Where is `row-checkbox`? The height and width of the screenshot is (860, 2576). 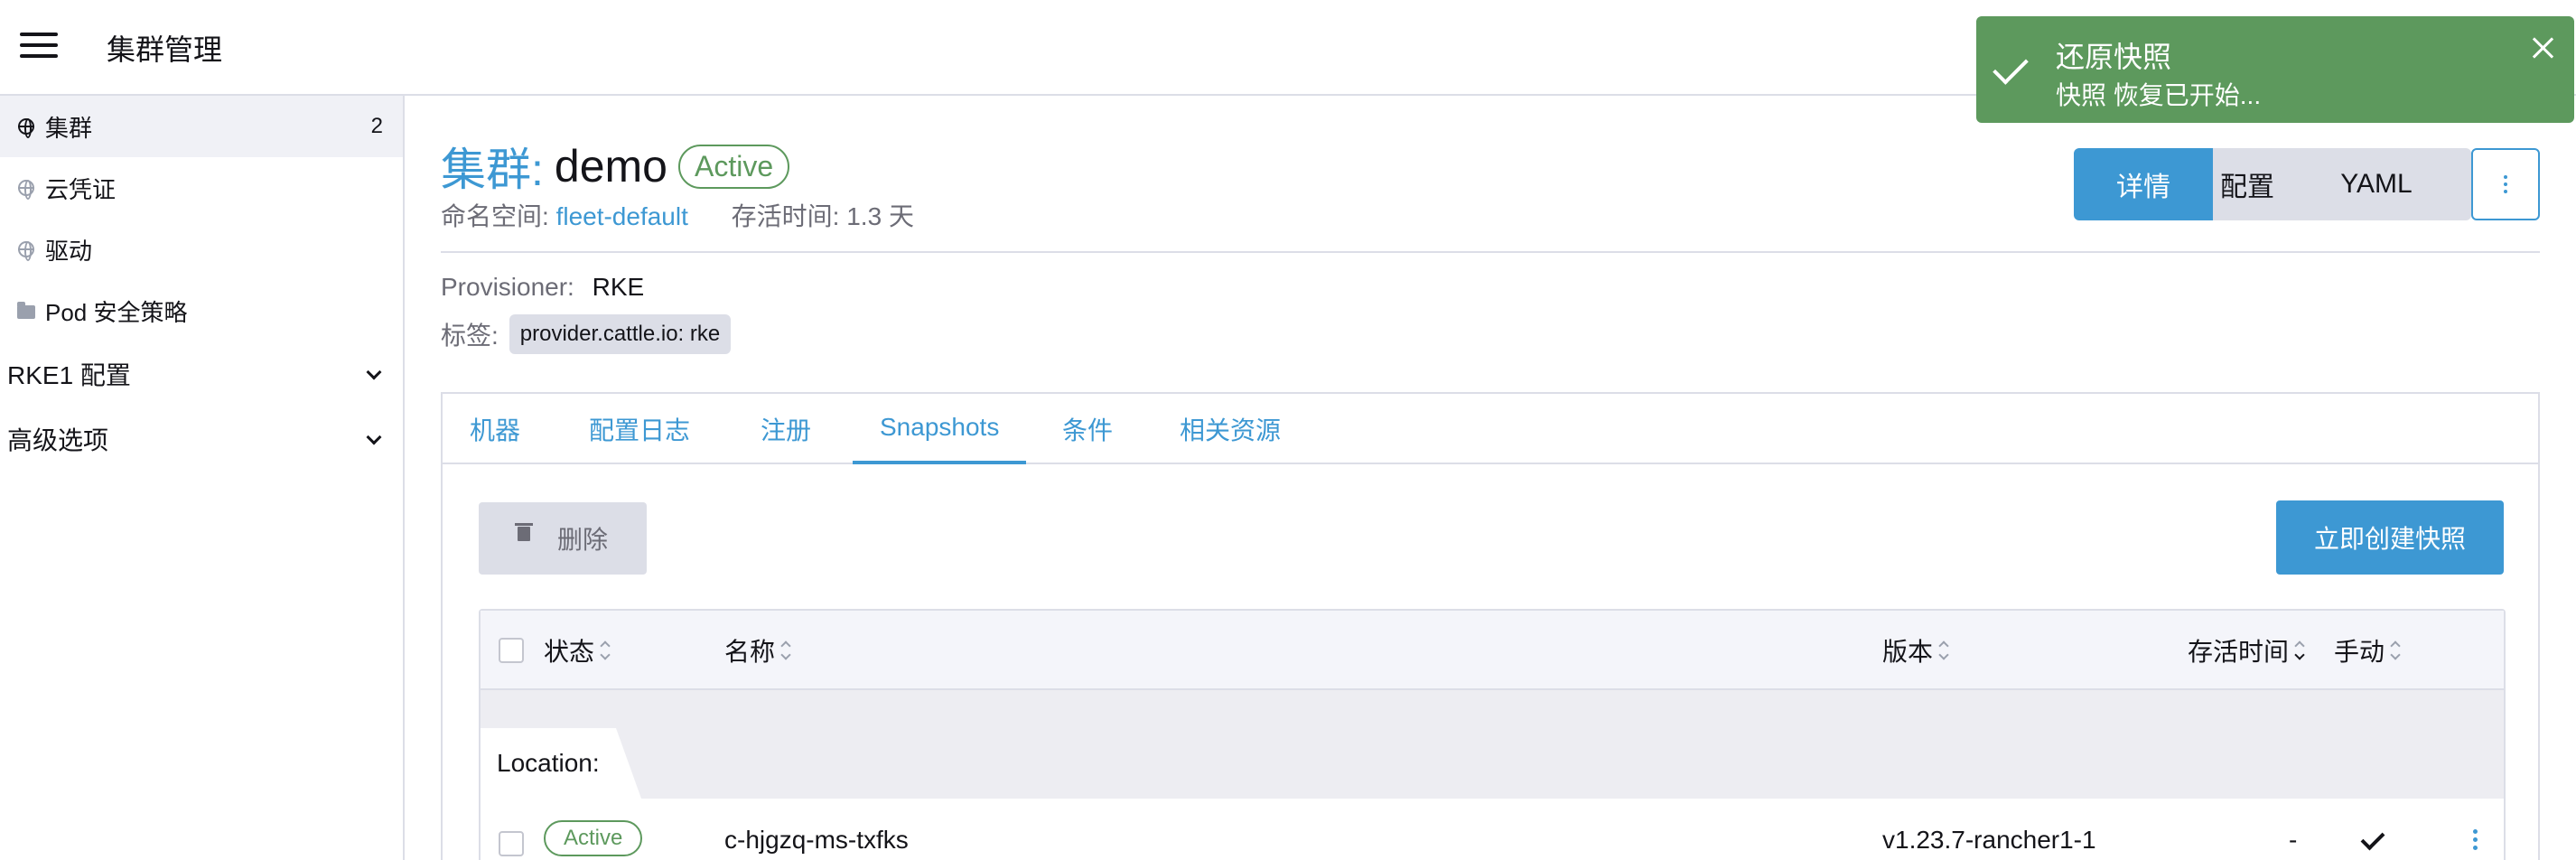 row-checkbox is located at coordinates (511, 843).